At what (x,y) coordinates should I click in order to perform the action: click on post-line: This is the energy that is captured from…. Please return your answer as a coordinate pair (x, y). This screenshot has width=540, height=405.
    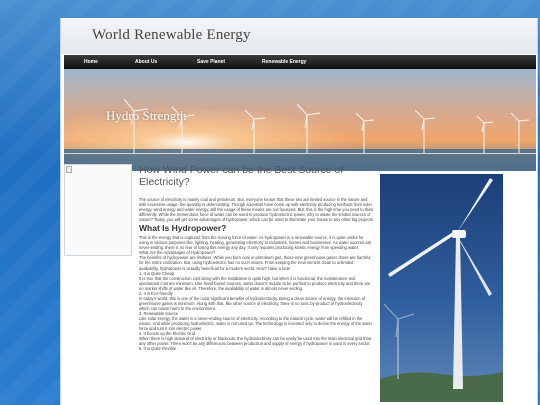
    Looking at the image, I should click on (255, 243).